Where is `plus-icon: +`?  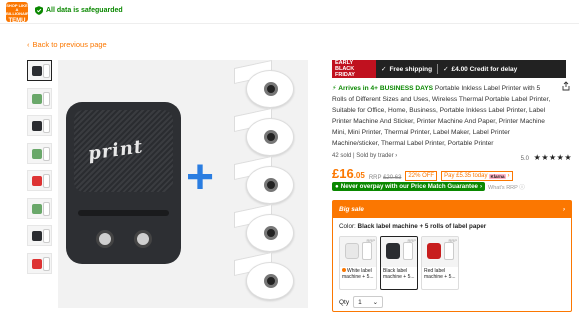 plus-icon: + is located at coordinates (200, 177).